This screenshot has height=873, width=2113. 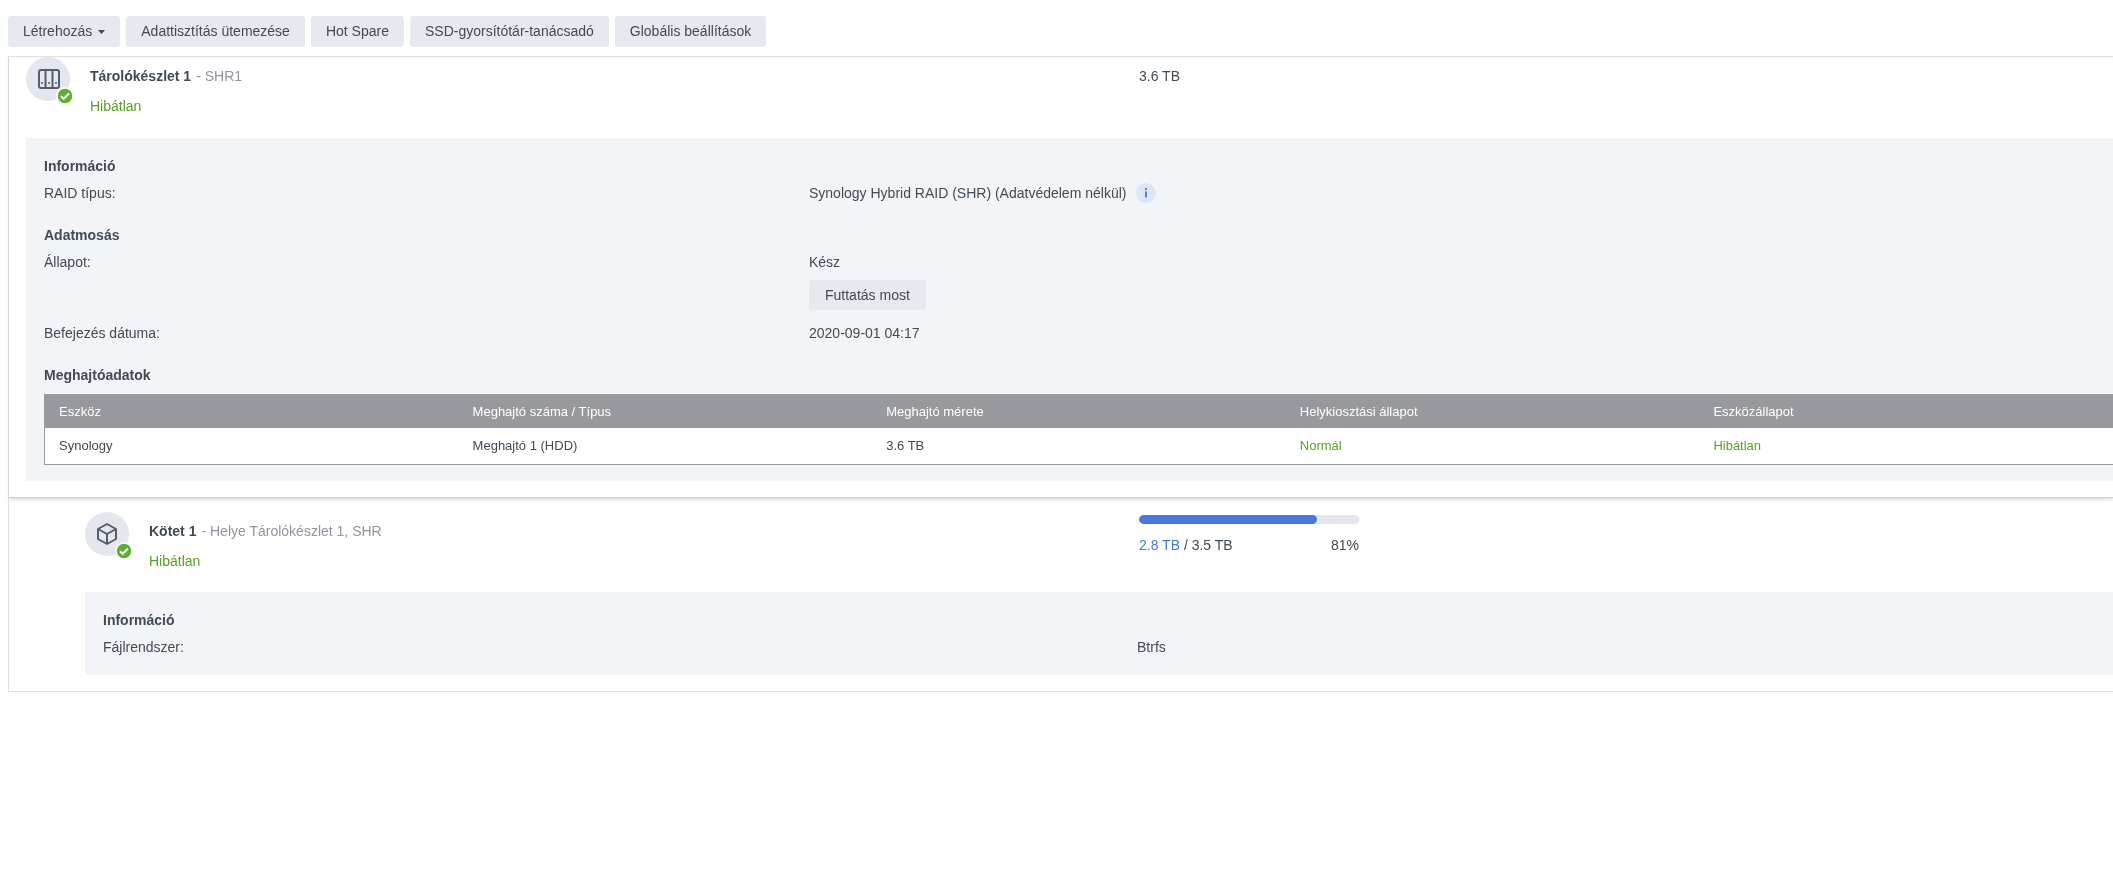 I want to click on toolbar-button: Hot Spare, so click(x=357, y=31).